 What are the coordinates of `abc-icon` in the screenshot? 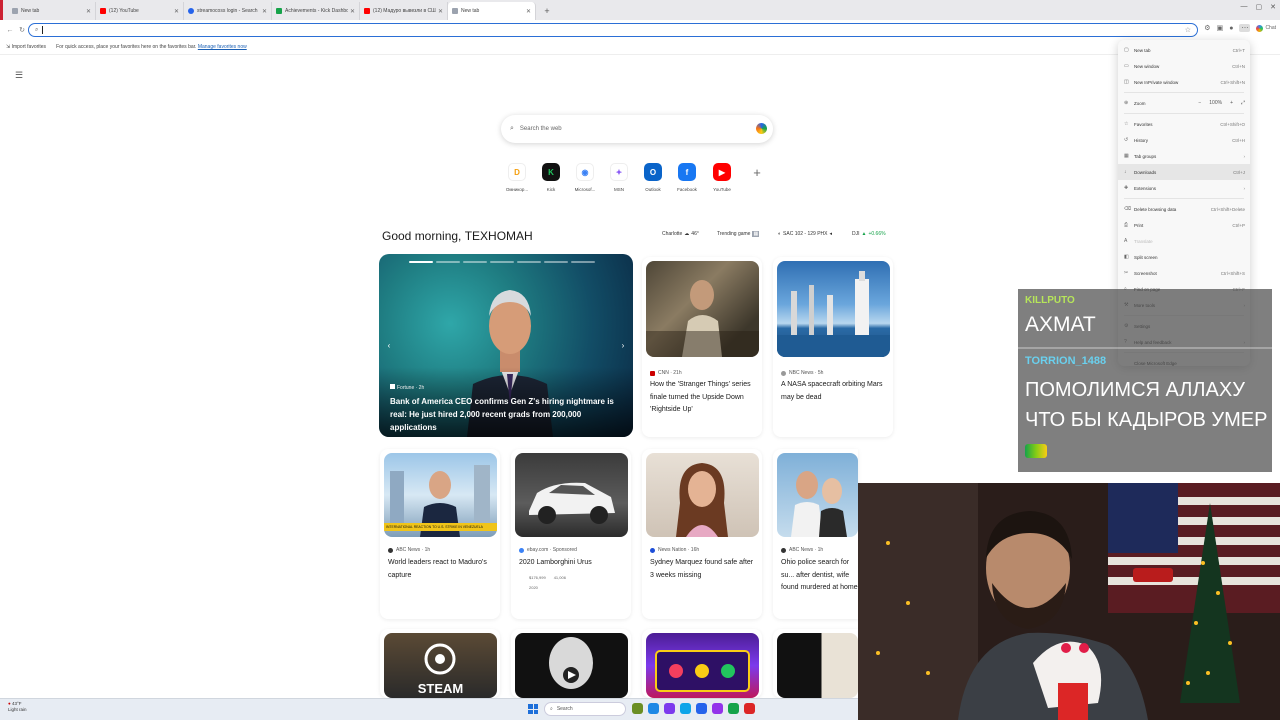 It's located at (390, 550).